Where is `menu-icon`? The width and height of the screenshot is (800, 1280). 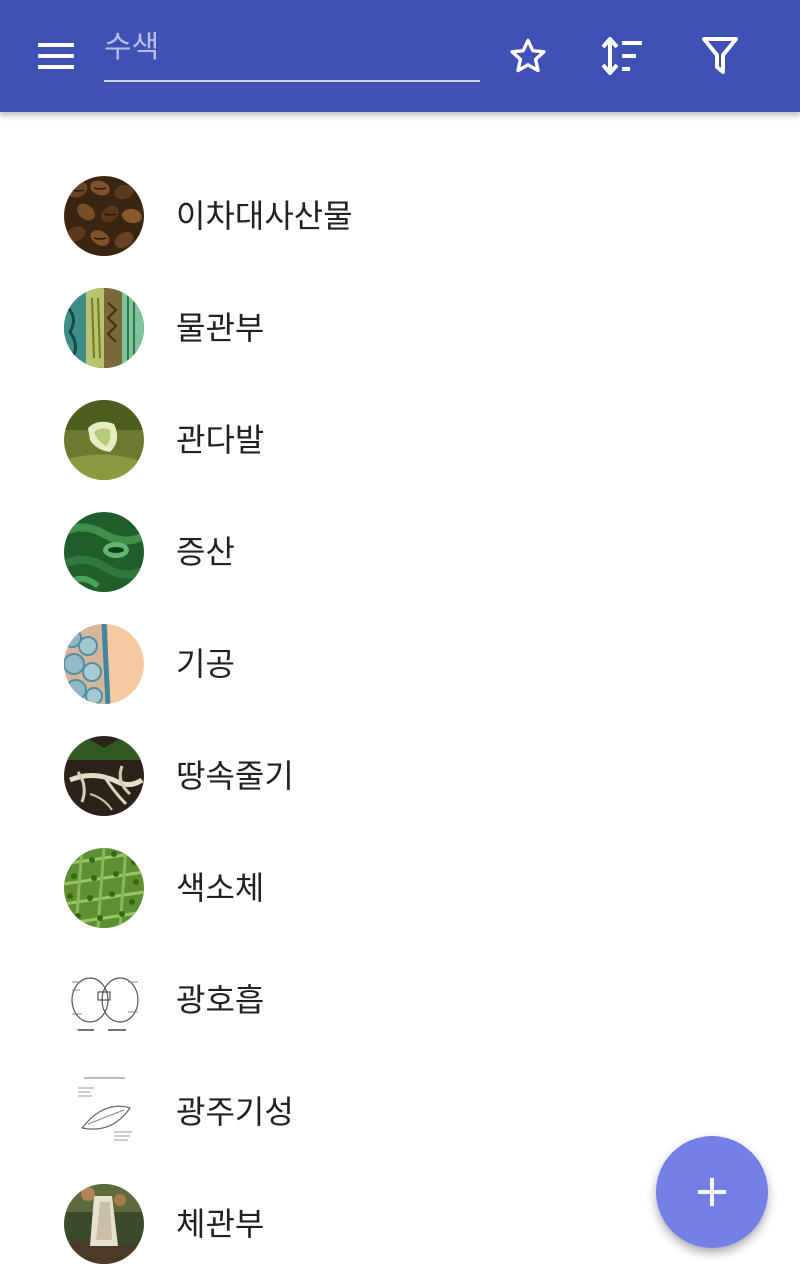
menu-icon is located at coordinates (56, 56).